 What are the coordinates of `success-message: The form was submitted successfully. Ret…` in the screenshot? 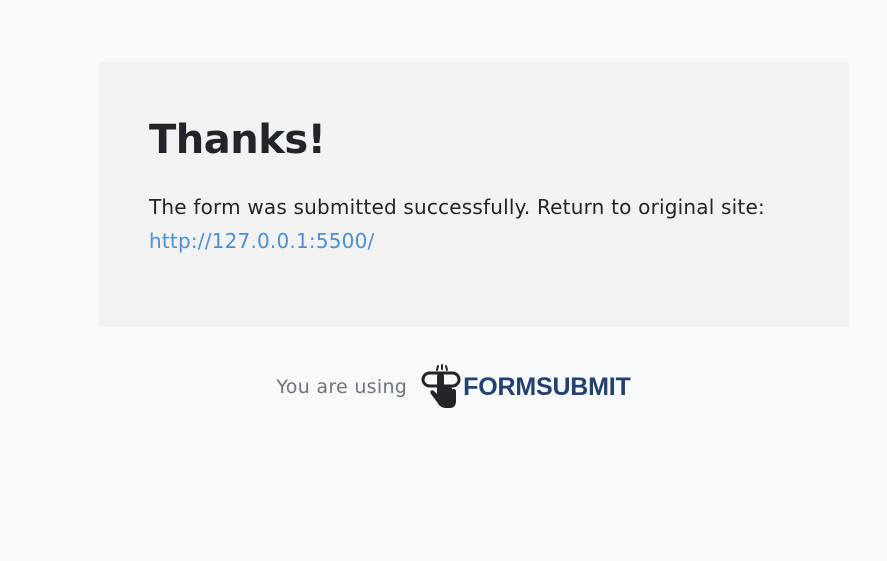 It's located at (474, 224).